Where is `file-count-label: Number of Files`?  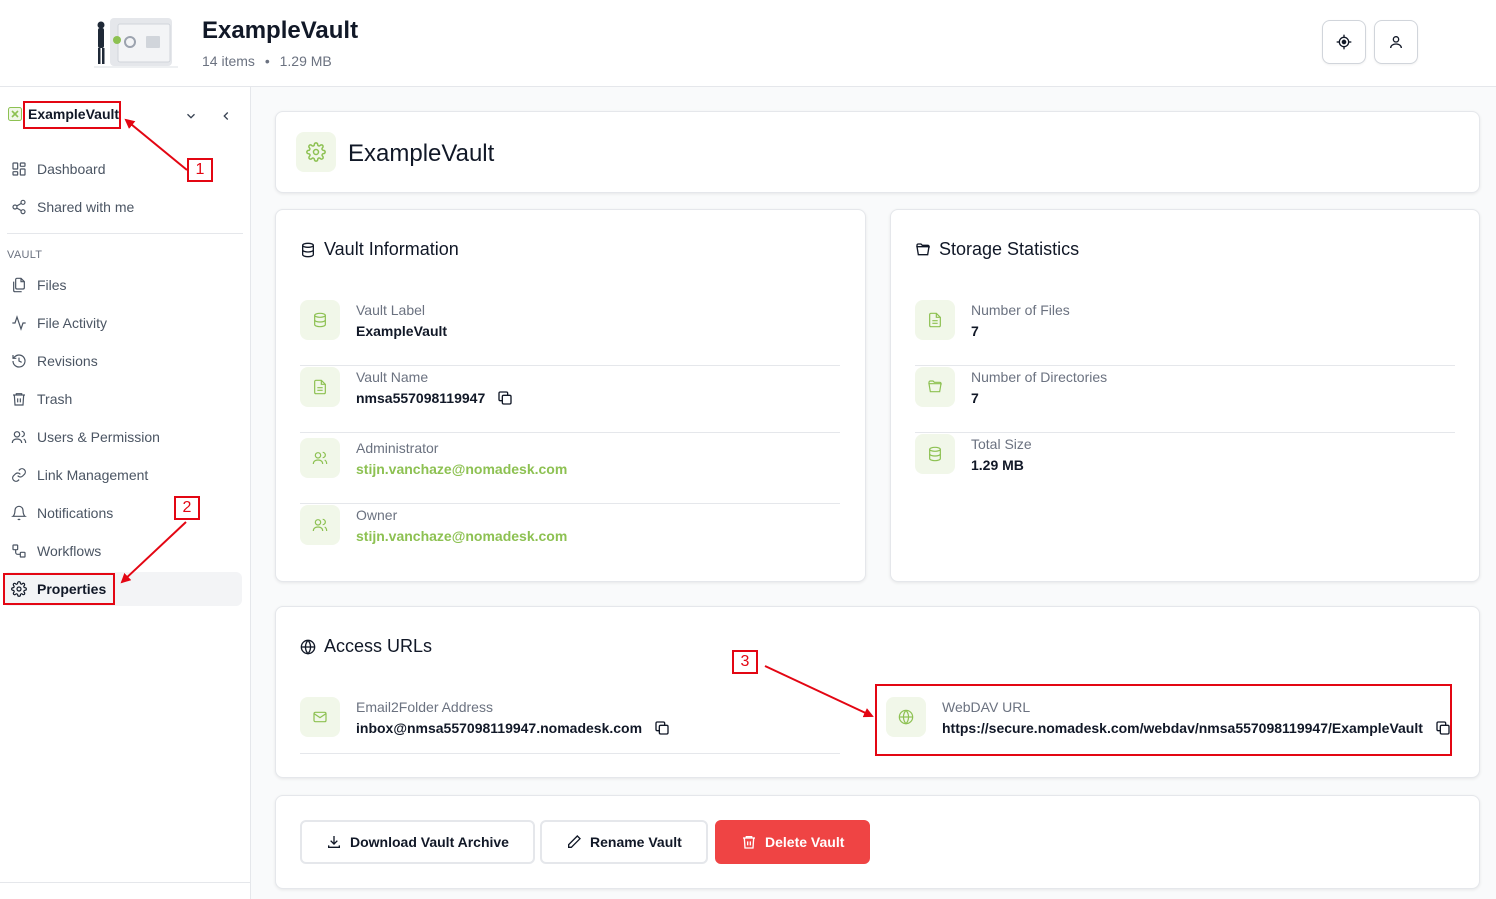
file-count-label: Number of Files is located at coordinates (1020, 310).